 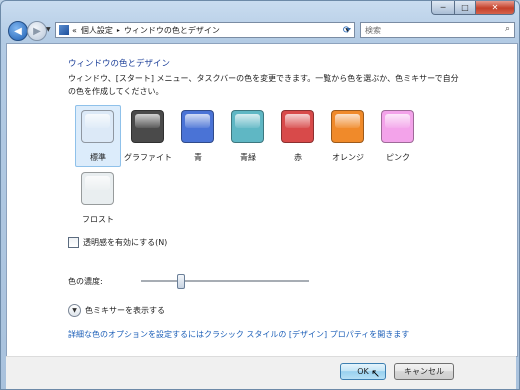 I want to click on close-icon: ✕, so click(x=495, y=8).